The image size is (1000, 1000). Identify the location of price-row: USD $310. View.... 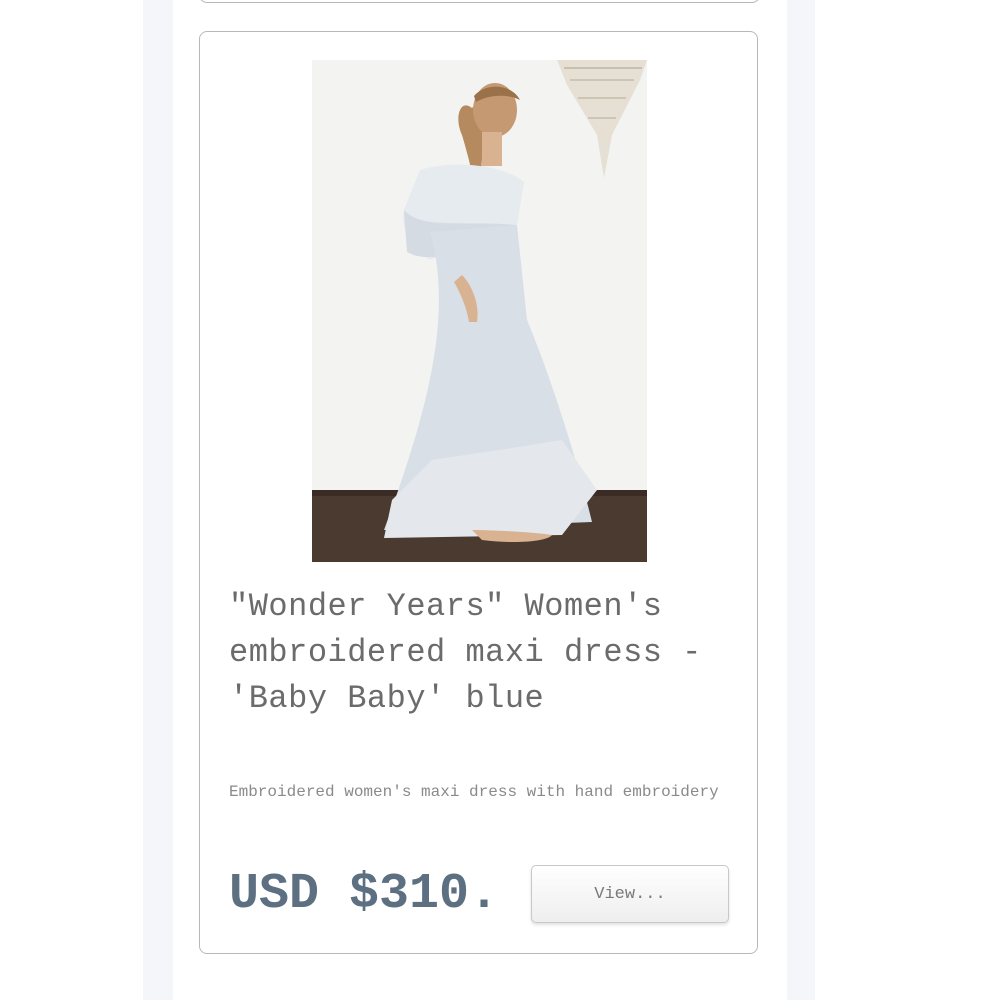
(479, 895).